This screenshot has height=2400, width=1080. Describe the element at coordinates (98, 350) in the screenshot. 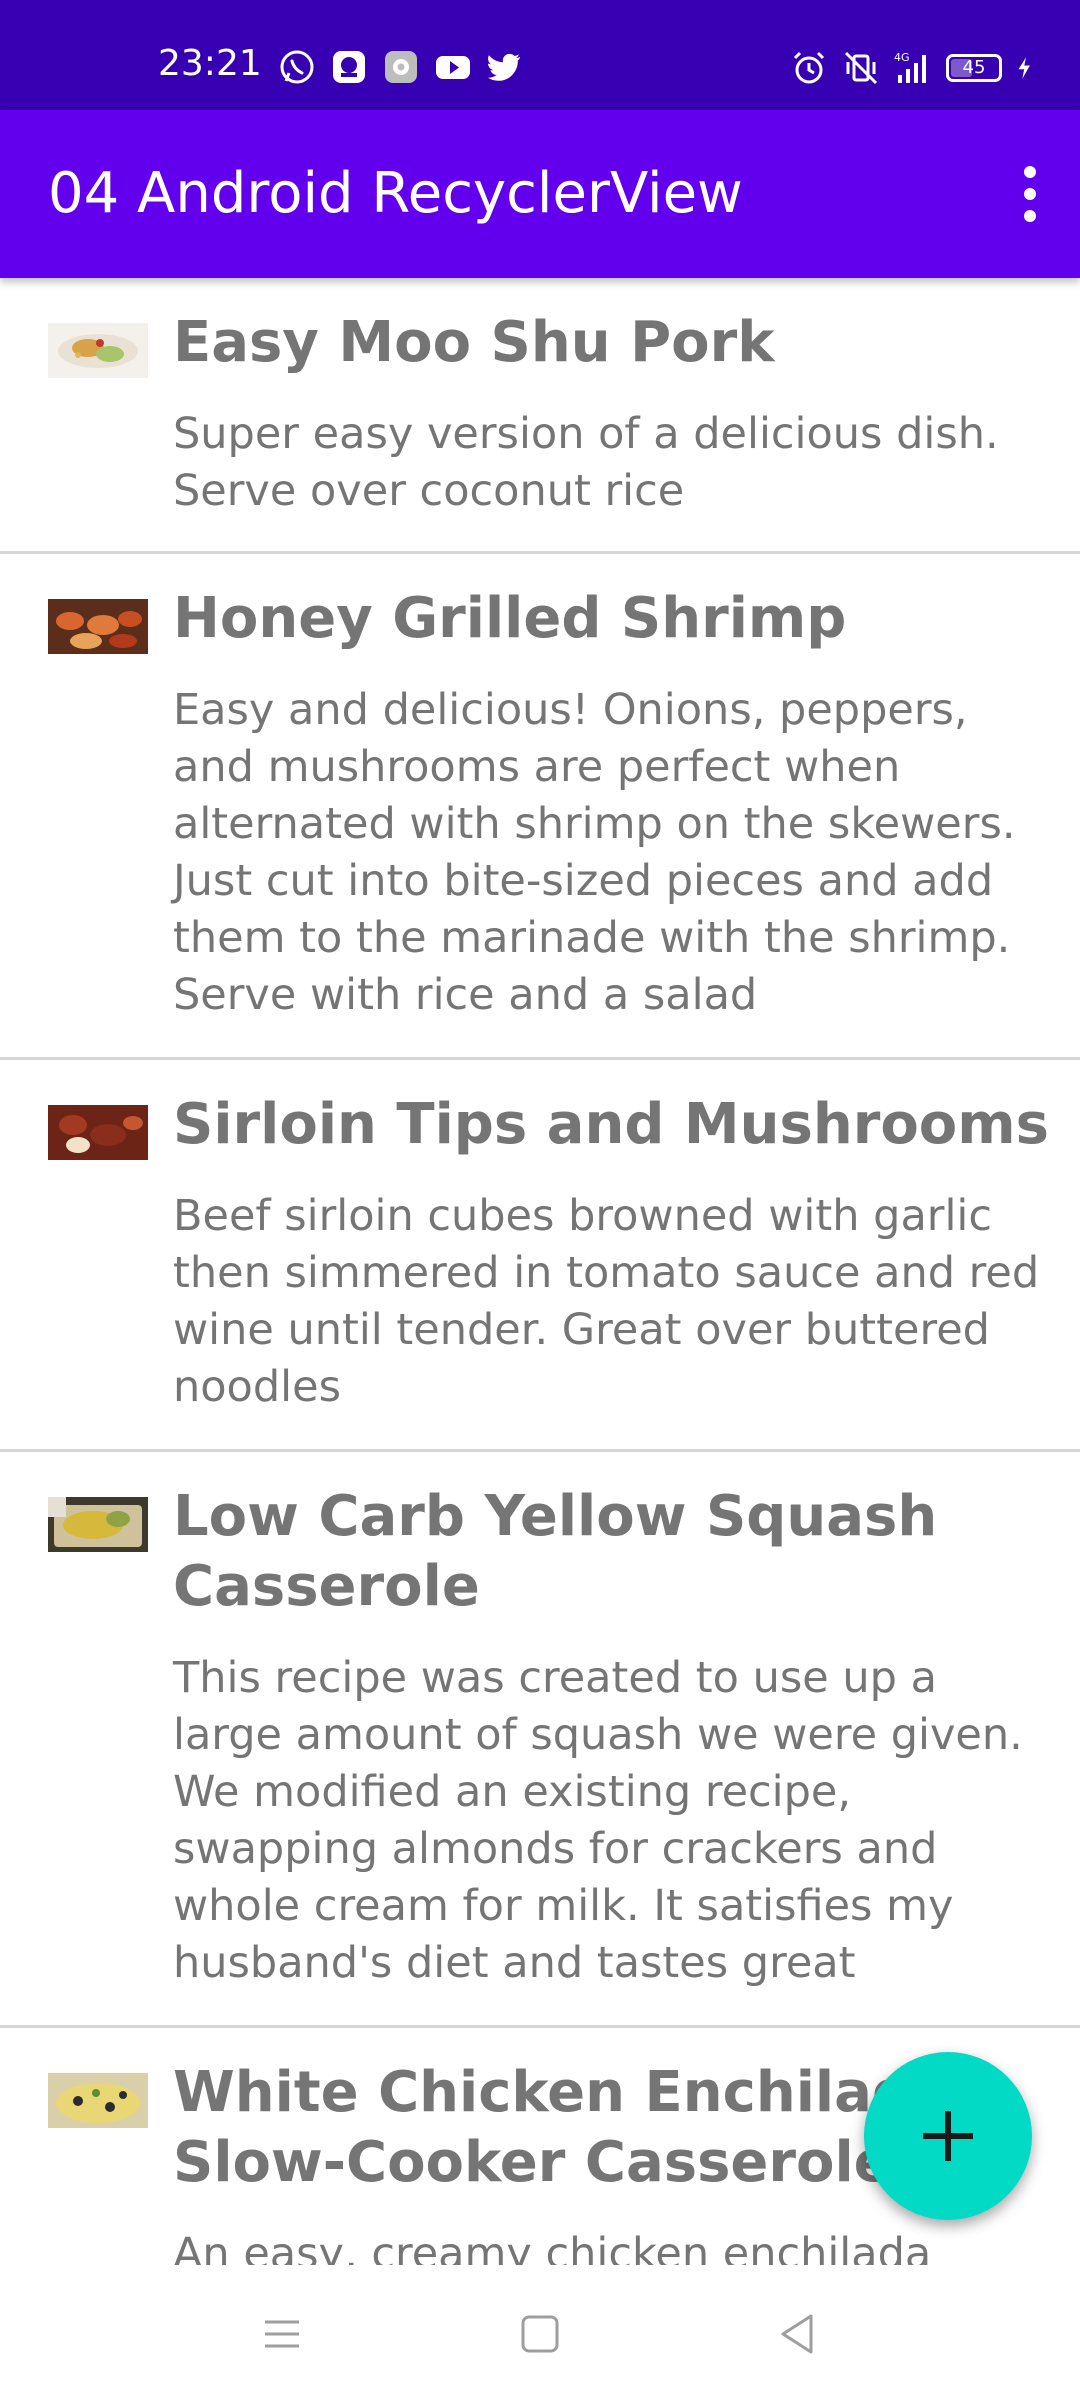

I see `moo-shu-pork-thumbnail` at that location.